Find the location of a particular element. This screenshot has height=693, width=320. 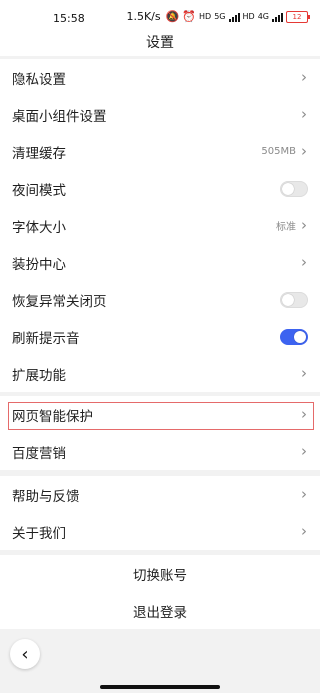

home-indicator is located at coordinates (160, 687).